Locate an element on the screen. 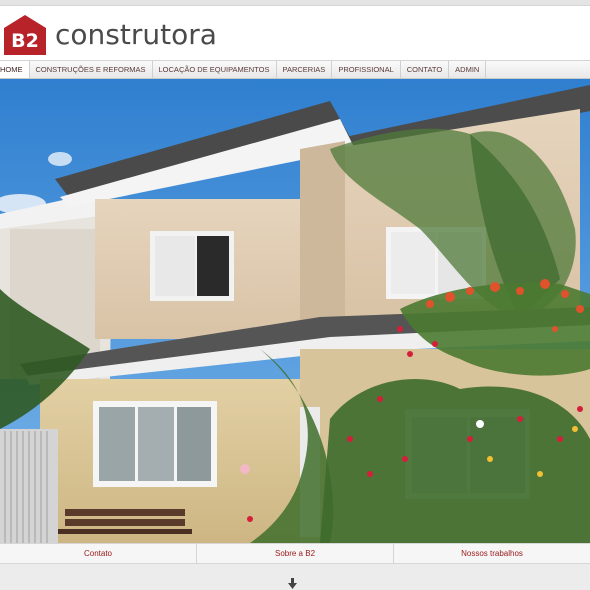 The image size is (590, 590). footer-links: Contato Sobre a B2 Nossos trabalhos is located at coordinates (295, 553).